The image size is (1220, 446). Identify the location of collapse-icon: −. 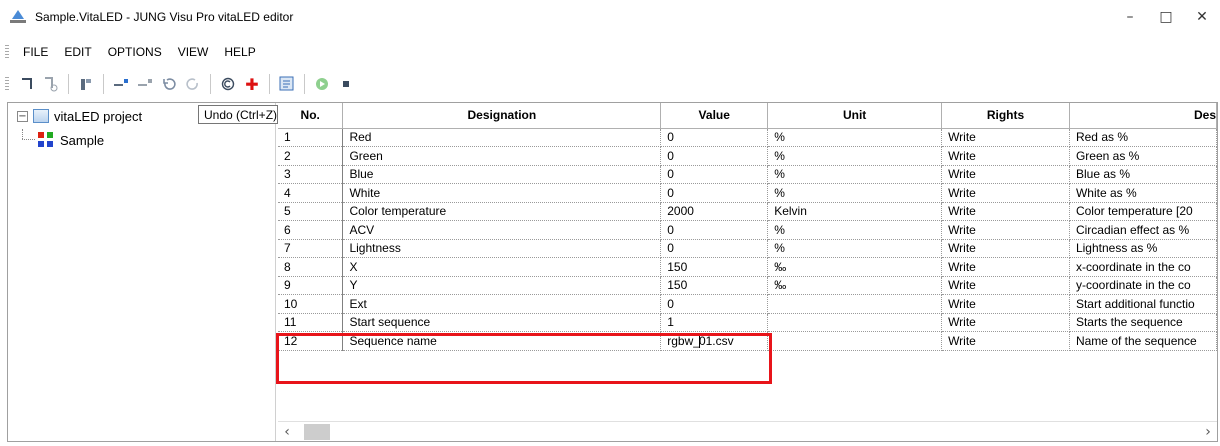
(22, 116).